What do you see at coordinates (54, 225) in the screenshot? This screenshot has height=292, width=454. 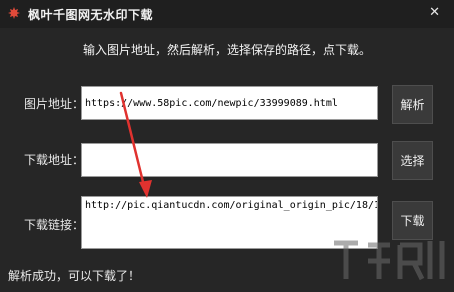 I see `download-link-label: 下载链接：` at bounding box center [54, 225].